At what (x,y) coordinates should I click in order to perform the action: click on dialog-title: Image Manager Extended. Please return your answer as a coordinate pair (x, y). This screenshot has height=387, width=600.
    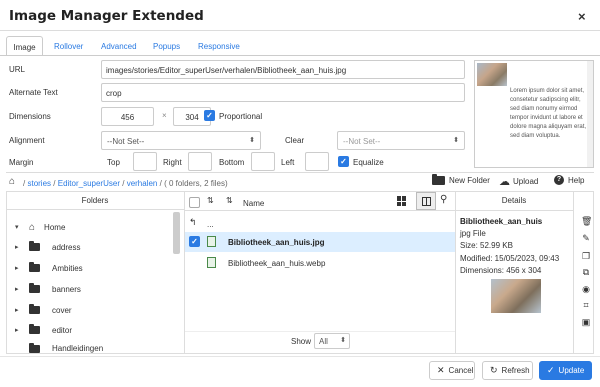
    Looking at the image, I should click on (106, 16).